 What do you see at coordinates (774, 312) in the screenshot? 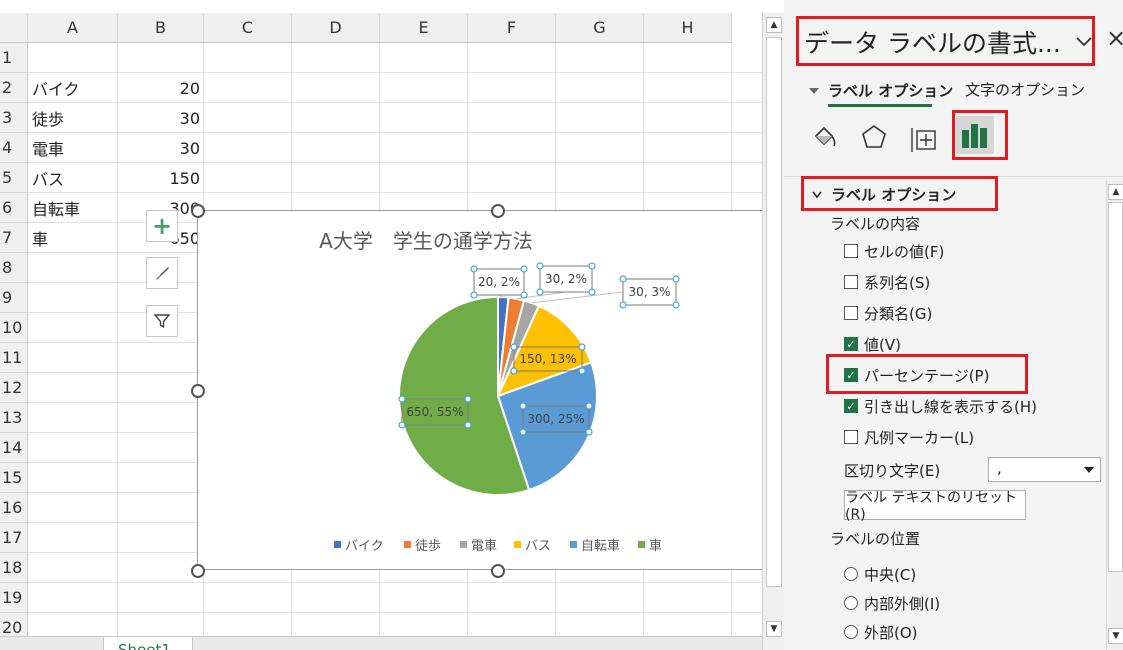
I see `scroll-thumb` at bounding box center [774, 312].